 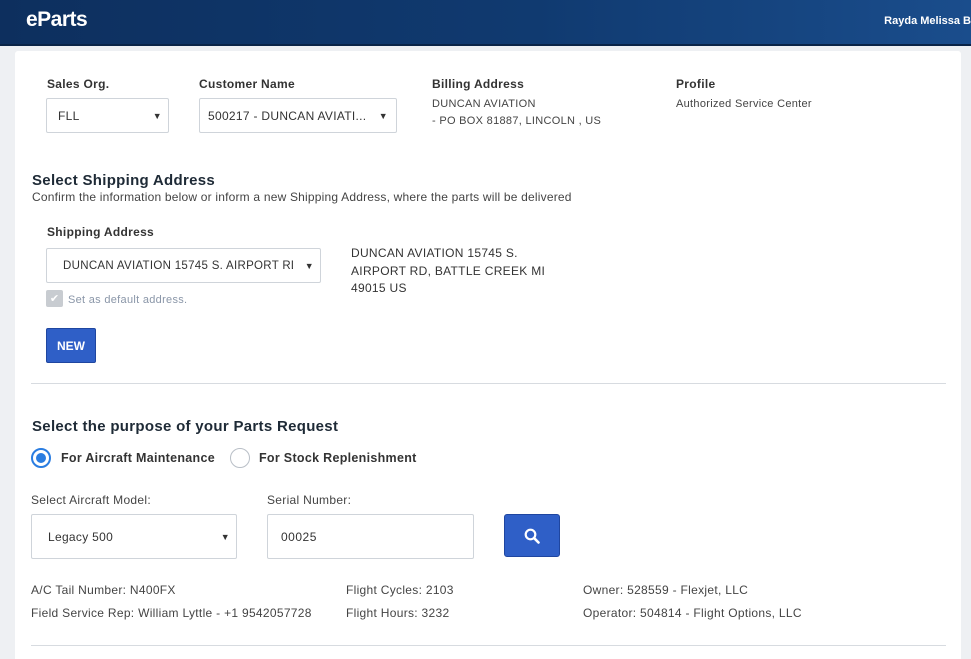 I want to click on default-address-label: Set as default address., so click(x=128, y=300).